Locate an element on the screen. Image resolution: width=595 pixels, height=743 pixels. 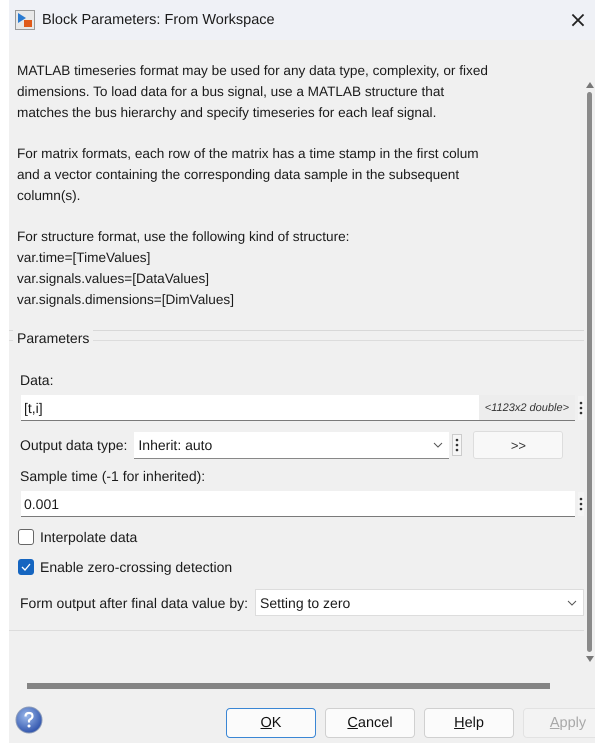
horizontal-scrollbar is located at coordinates (288, 686).